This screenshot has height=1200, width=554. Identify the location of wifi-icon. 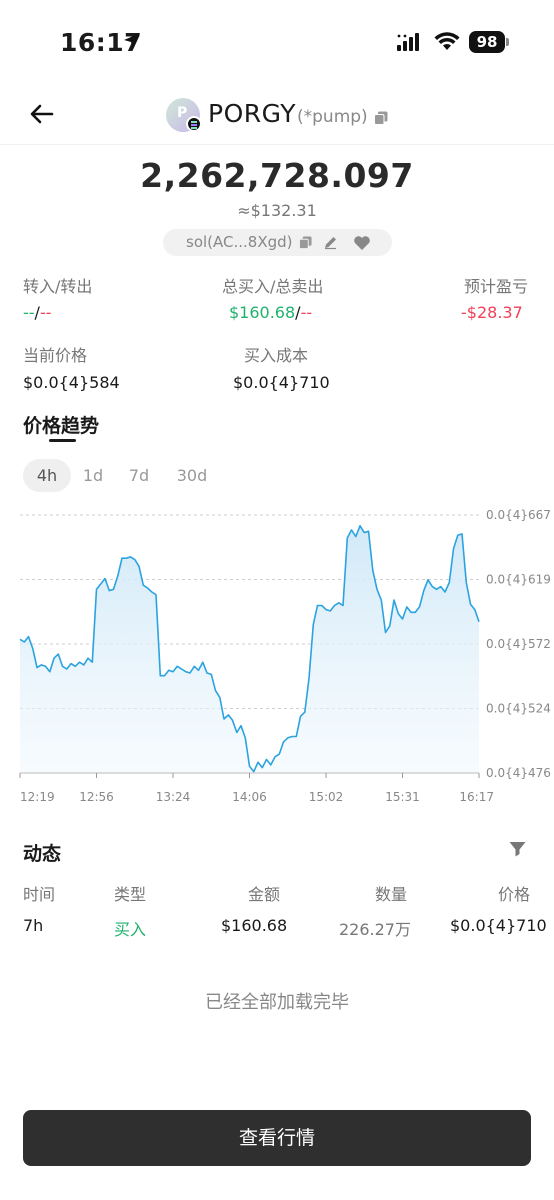
(447, 41).